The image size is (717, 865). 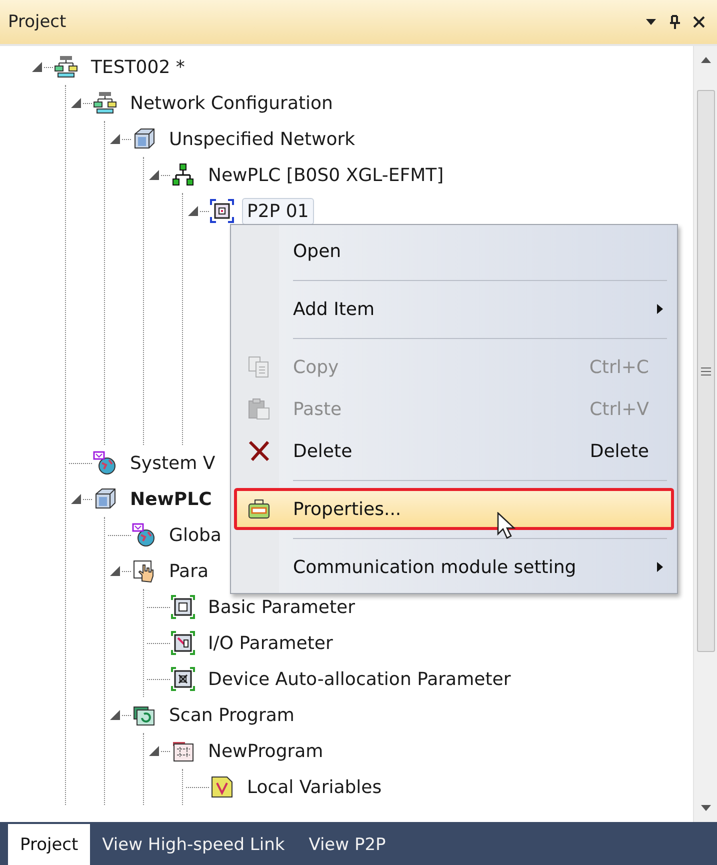 I want to click on shortcut-text: Ctrl+V, so click(x=620, y=409).